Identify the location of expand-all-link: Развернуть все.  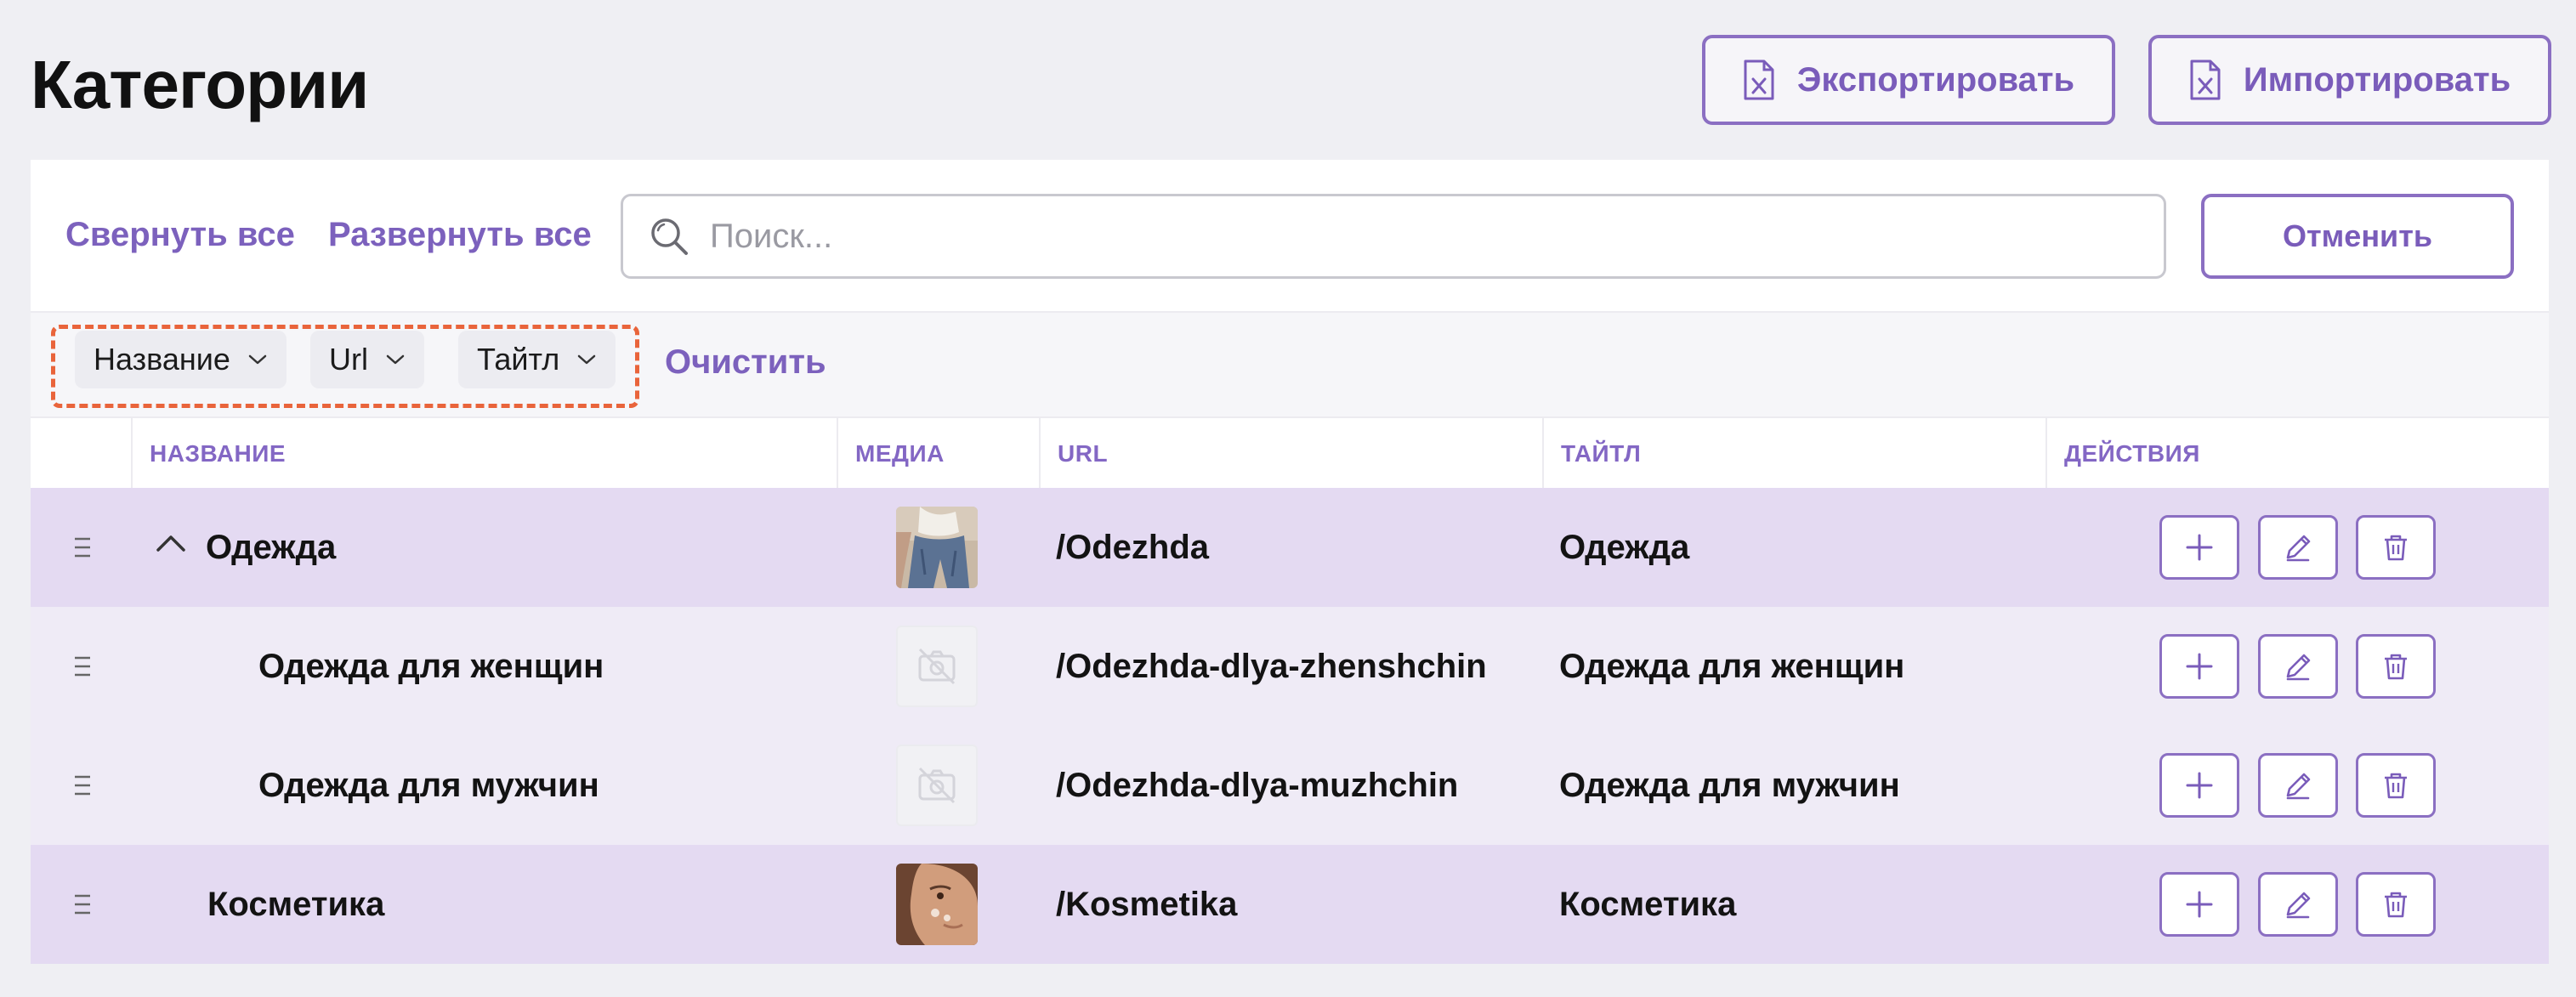
(460, 235).